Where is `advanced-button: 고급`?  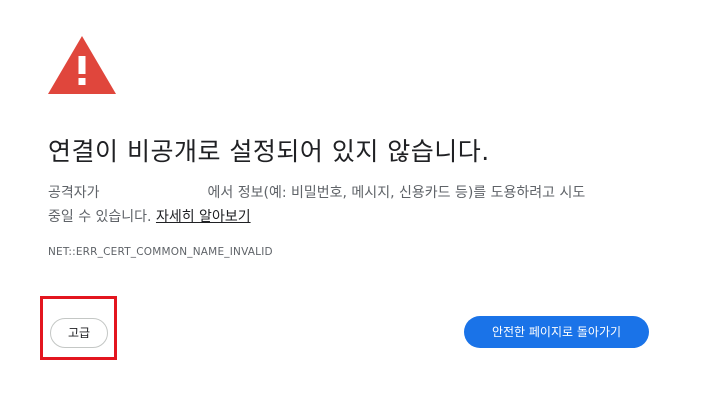
advanced-button: 고급 is located at coordinates (79, 333).